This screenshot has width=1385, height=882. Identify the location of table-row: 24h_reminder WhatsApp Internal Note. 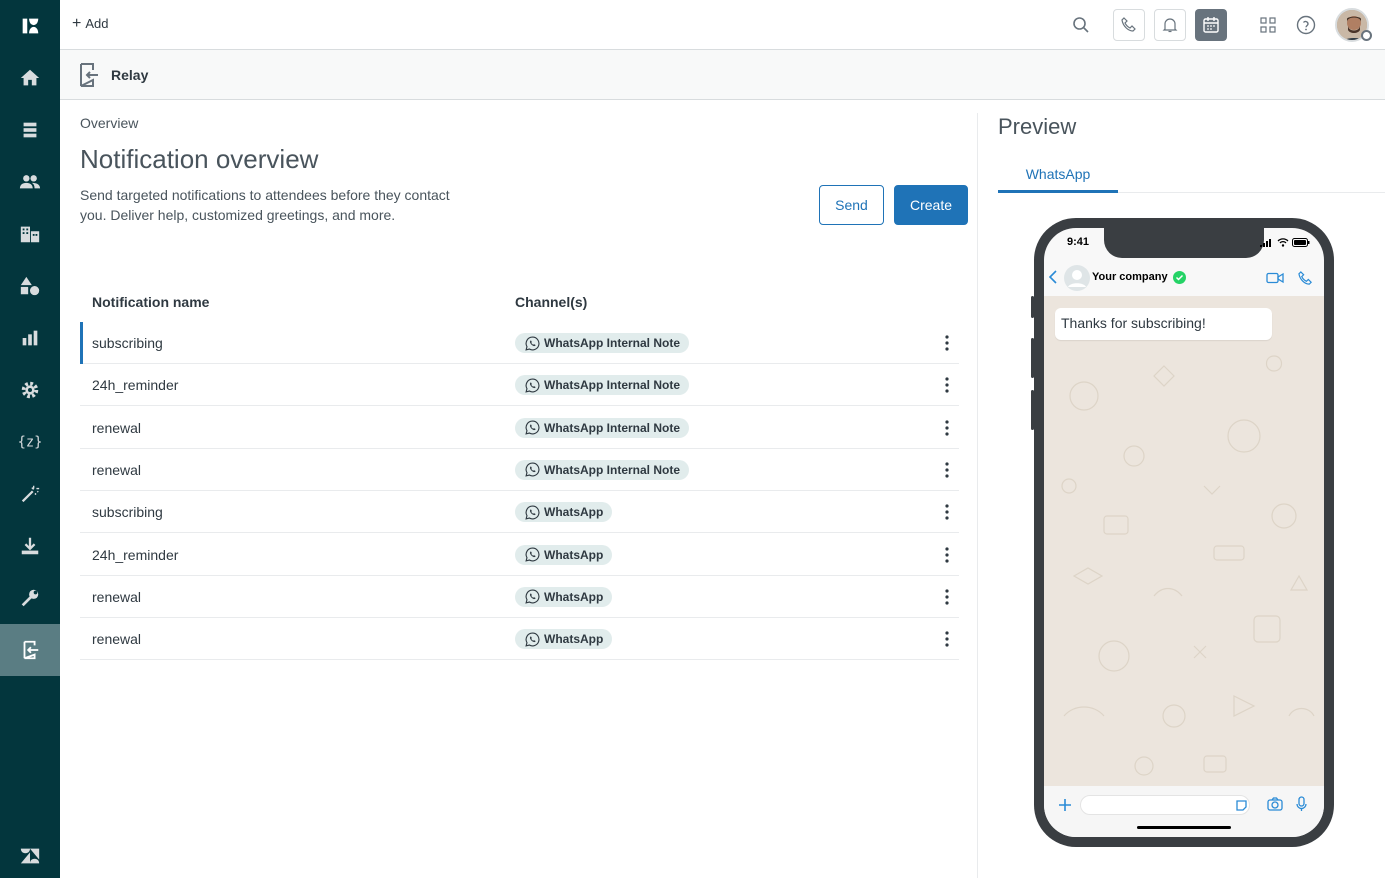
(519, 385).